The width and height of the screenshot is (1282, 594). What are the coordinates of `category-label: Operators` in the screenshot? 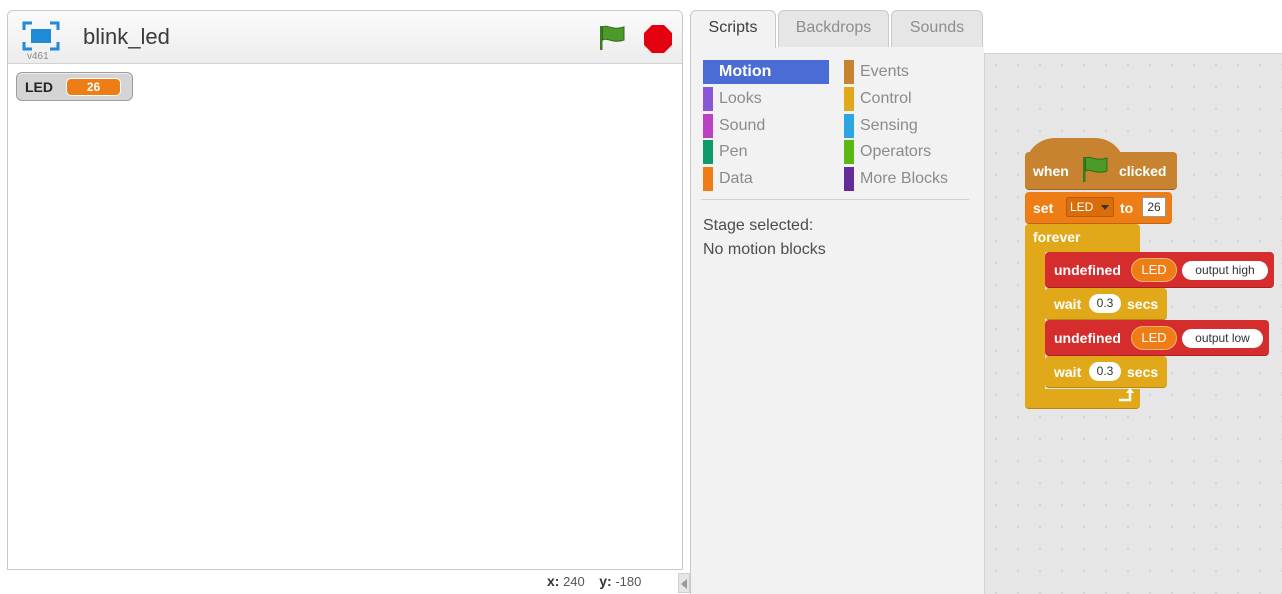 It's located at (896, 151).